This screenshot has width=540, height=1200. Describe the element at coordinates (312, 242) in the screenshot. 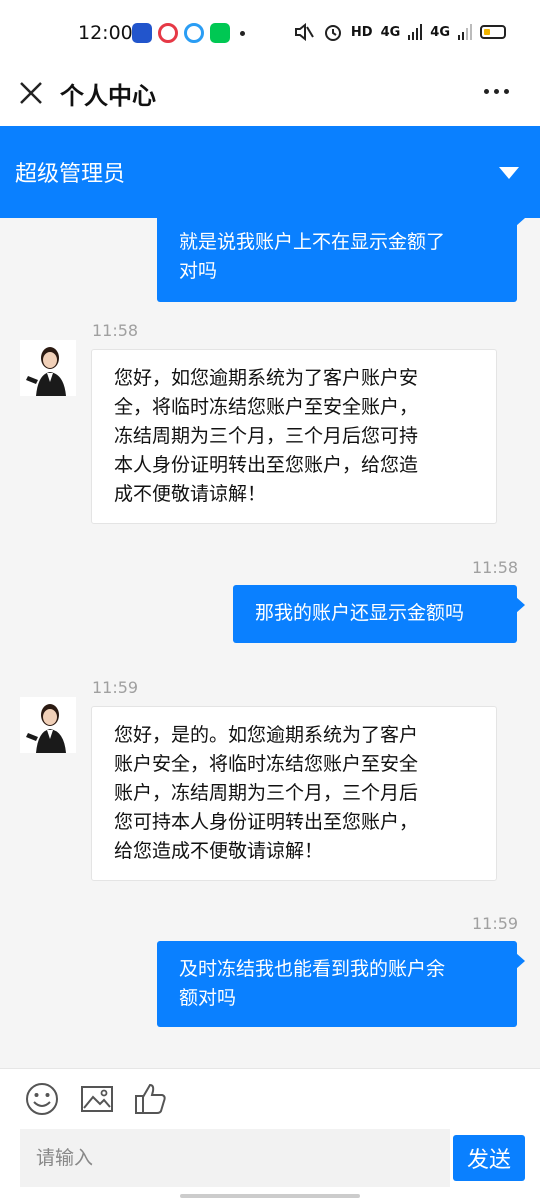

I see `message-line: 就是说我账户上不在显示金额了` at that location.